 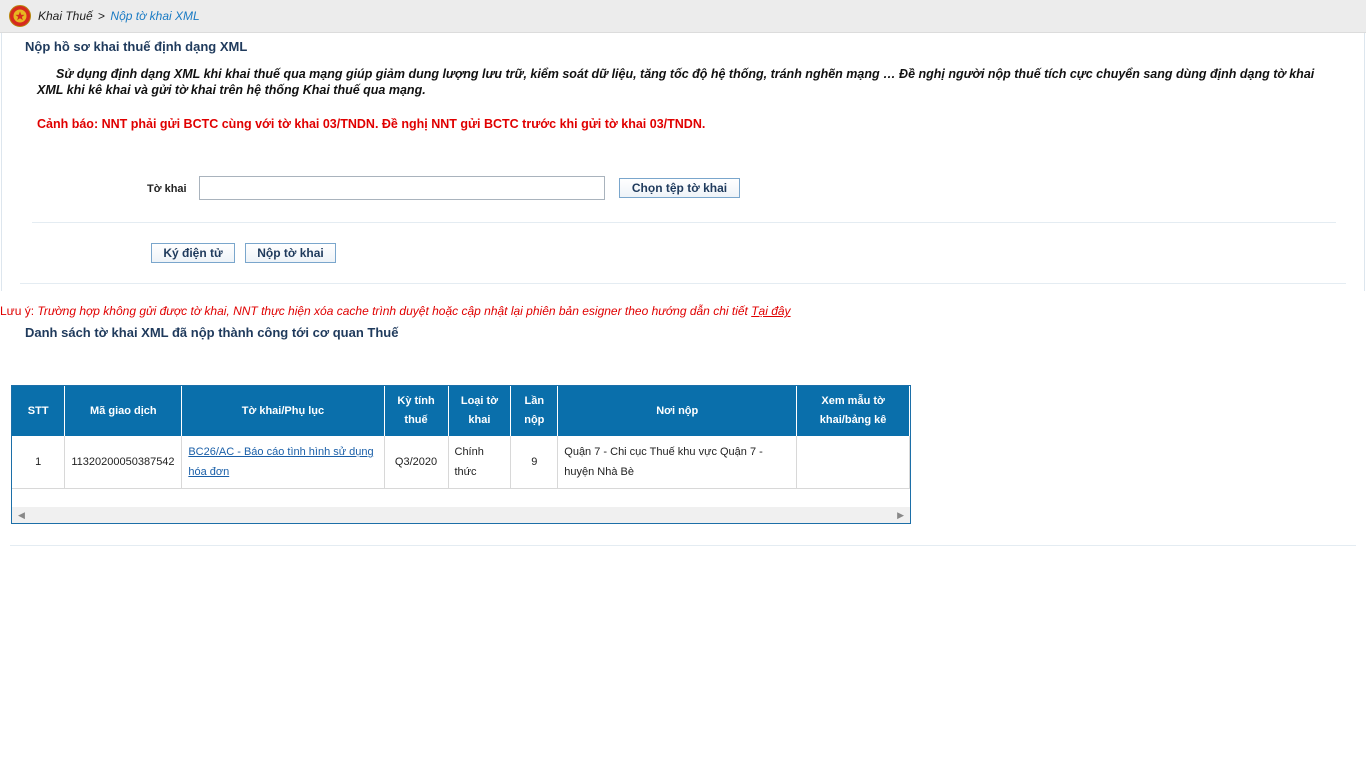 I want to click on breadcrumb-parent: Khai Thuế, so click(x=65, y=16).